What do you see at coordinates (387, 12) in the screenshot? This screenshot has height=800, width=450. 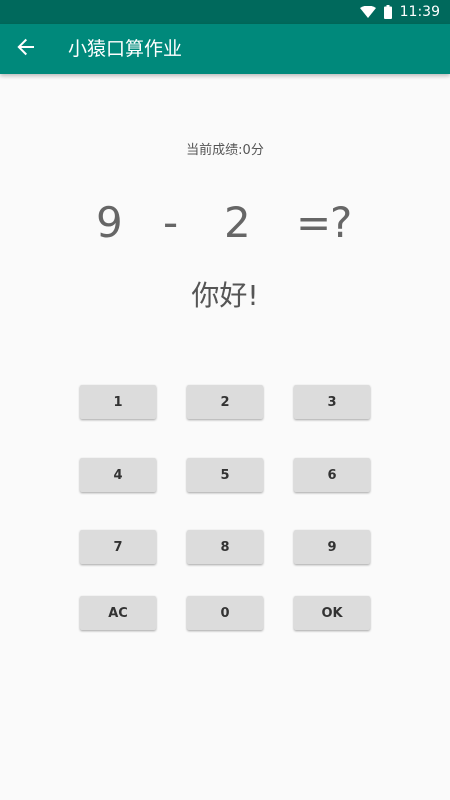 I see `battery-icon` at bounding box center [387, 12].